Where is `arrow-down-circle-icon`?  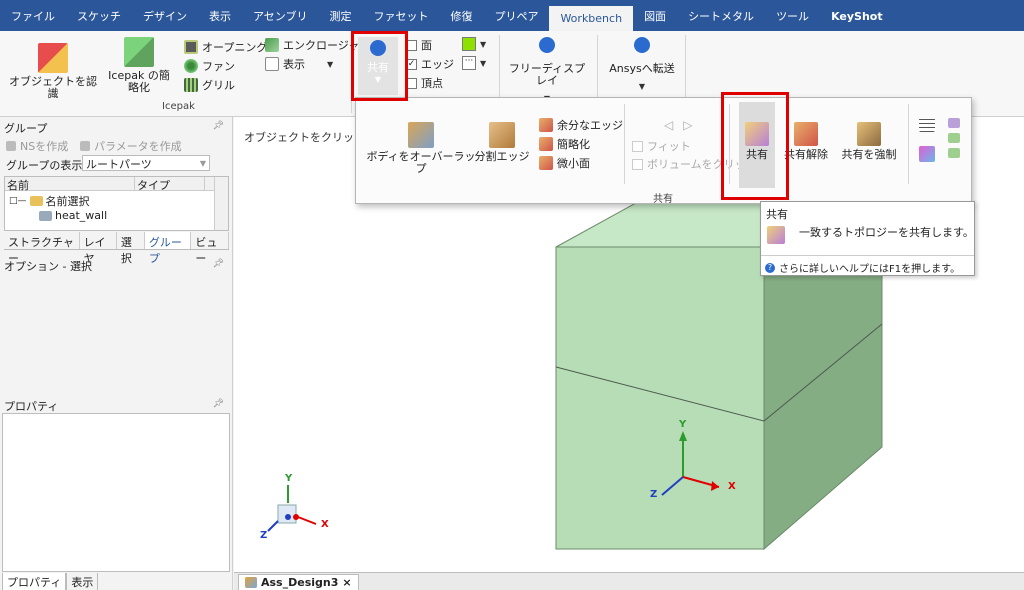 arrow-down-circle-icon is located at coordinates (547, 45).